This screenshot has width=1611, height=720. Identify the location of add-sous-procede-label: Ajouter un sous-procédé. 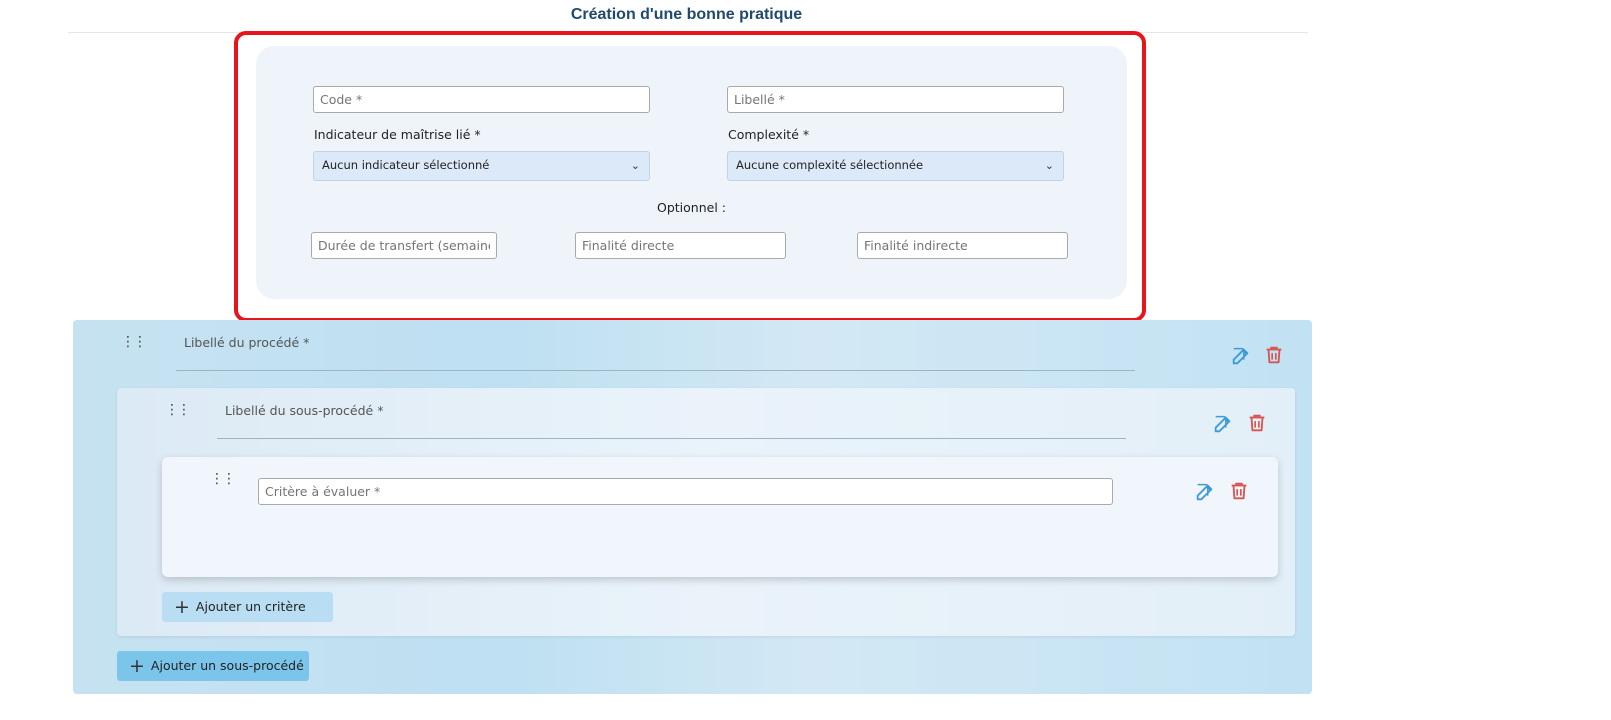
(227, 665).